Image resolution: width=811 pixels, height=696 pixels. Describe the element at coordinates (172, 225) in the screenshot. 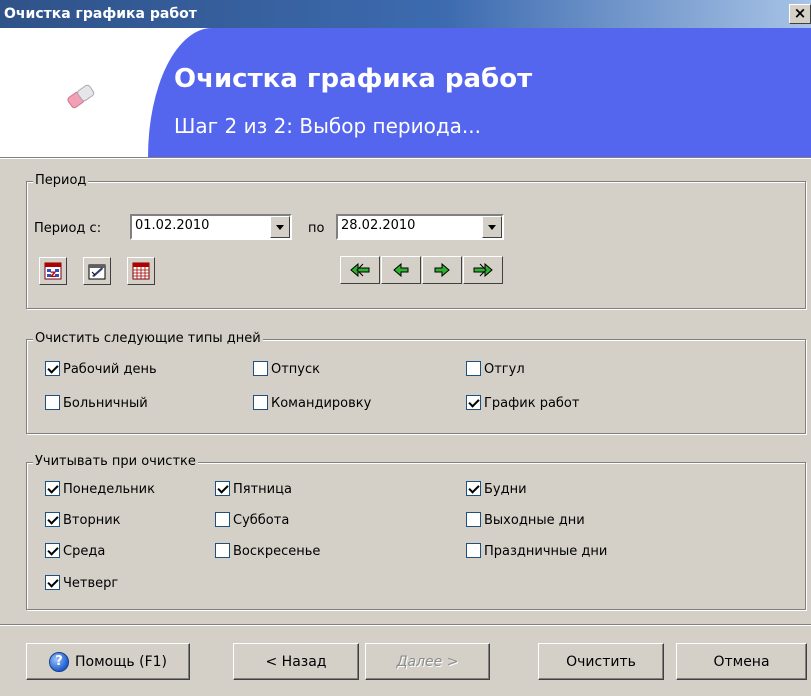

I see `period-from-value: 01.02.2010` at that location.